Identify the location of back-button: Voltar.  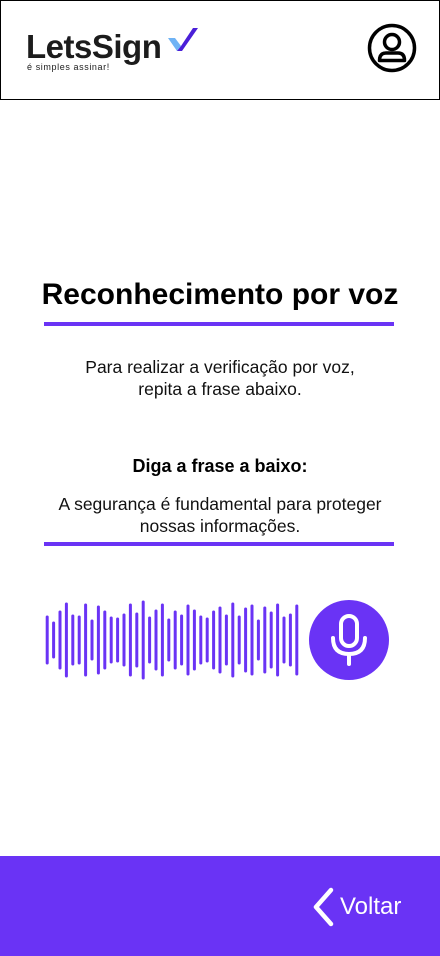
(356, 907).